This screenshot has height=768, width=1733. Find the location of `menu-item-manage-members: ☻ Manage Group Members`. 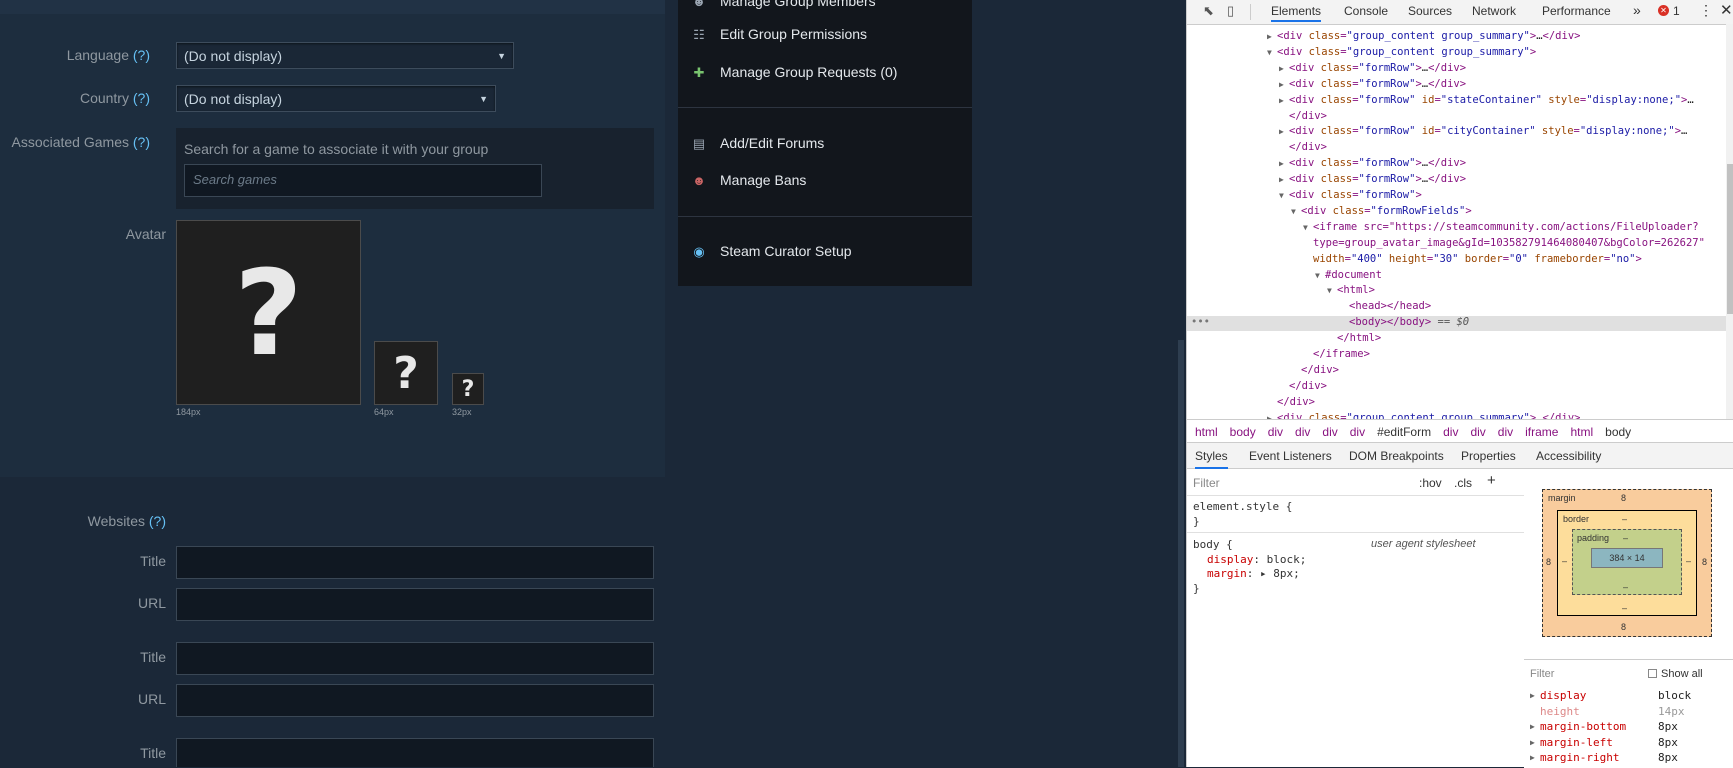

menu-item-manage-members: ☻ Manage Group Members is located at coordinates (825, 7).